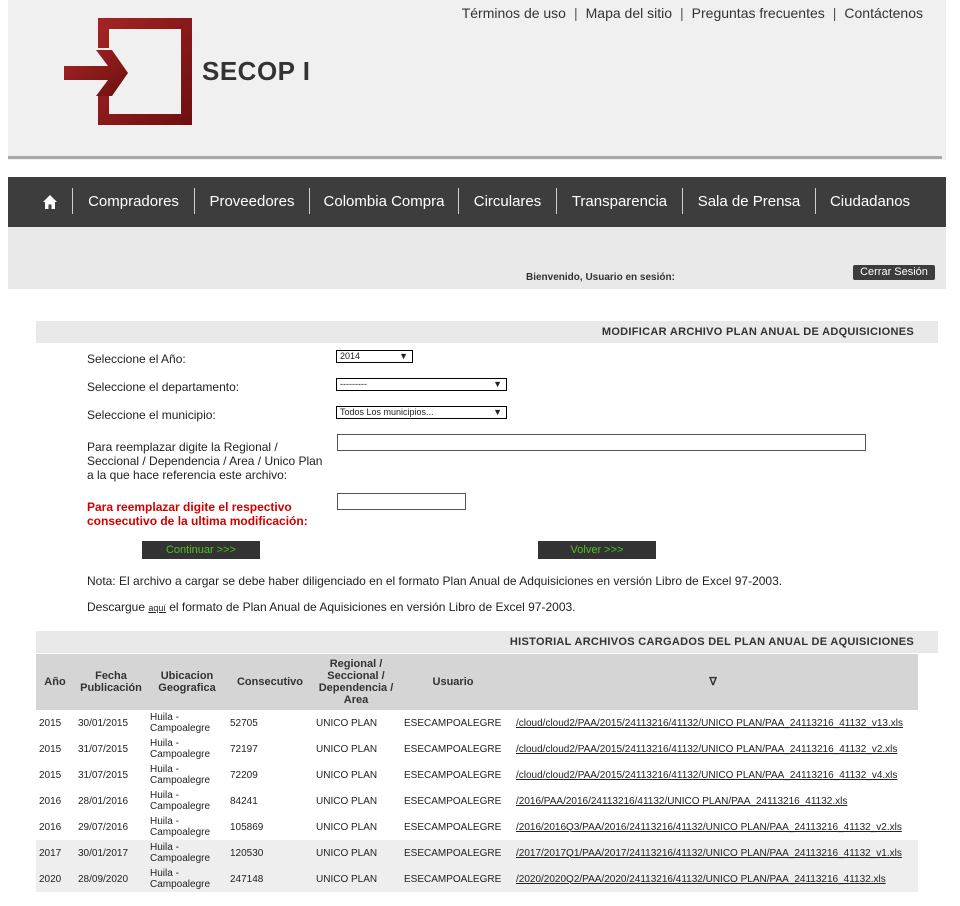  I want to click on cell-ano: 2020, so click(55, 879).